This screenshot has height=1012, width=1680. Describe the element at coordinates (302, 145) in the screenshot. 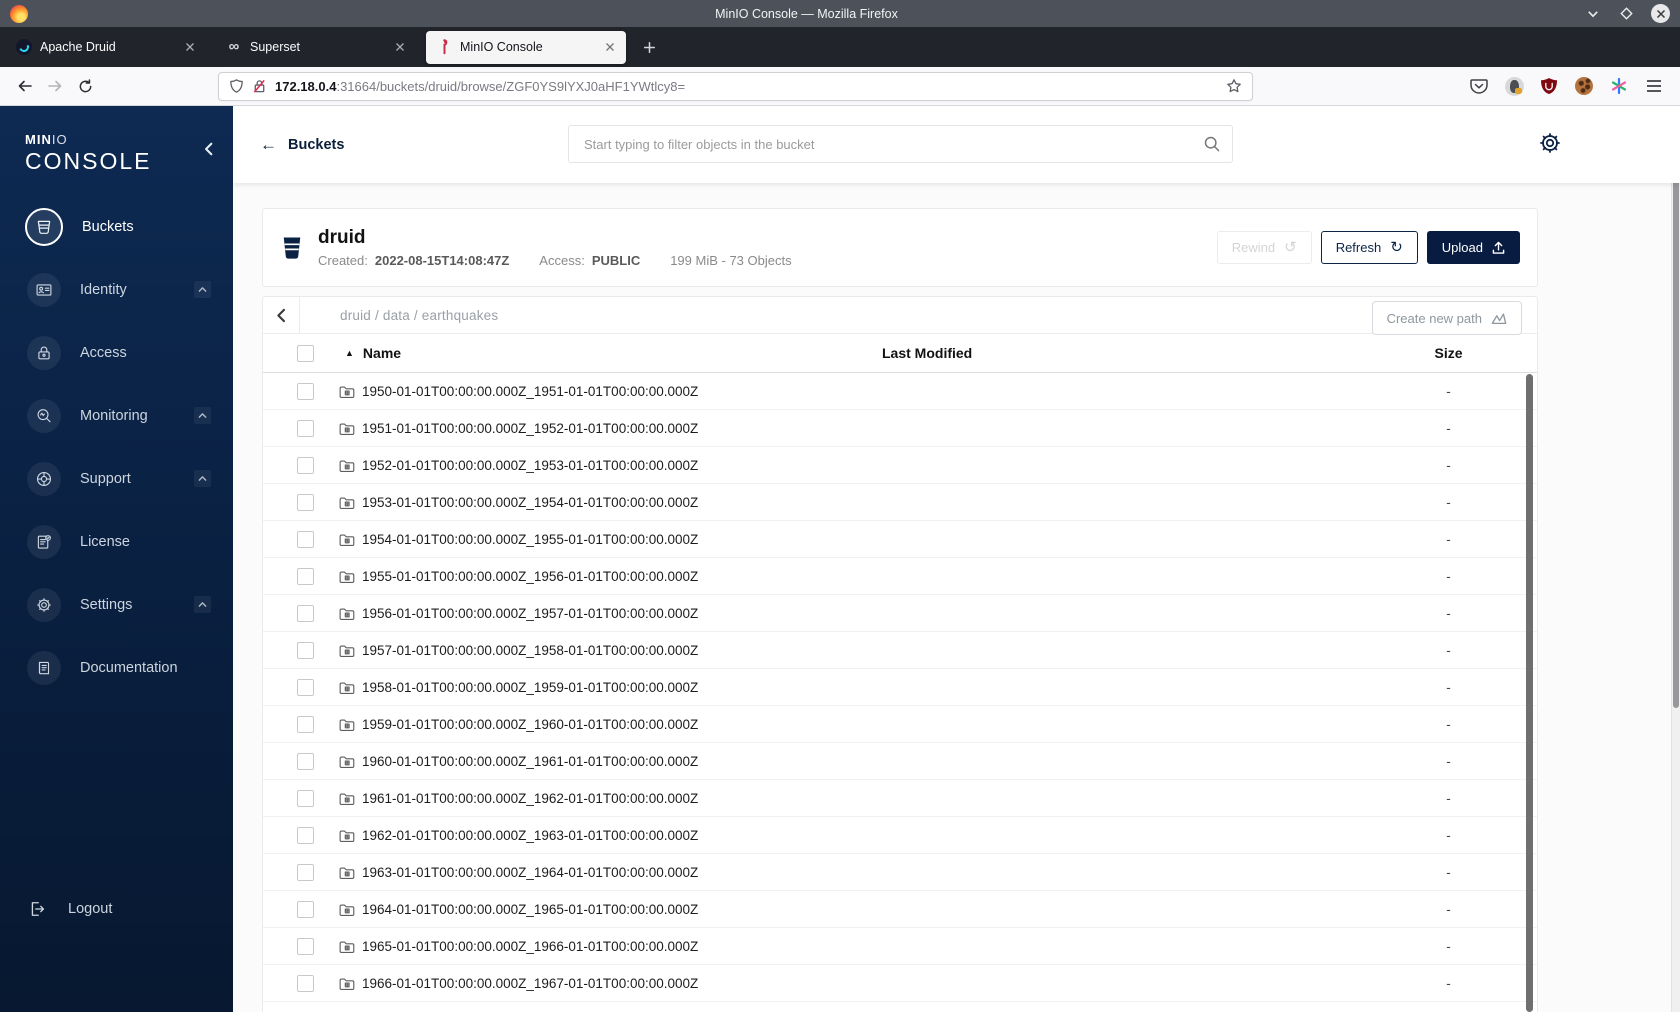

I see `back-to-buckets-link: ← Buckets` at that location.